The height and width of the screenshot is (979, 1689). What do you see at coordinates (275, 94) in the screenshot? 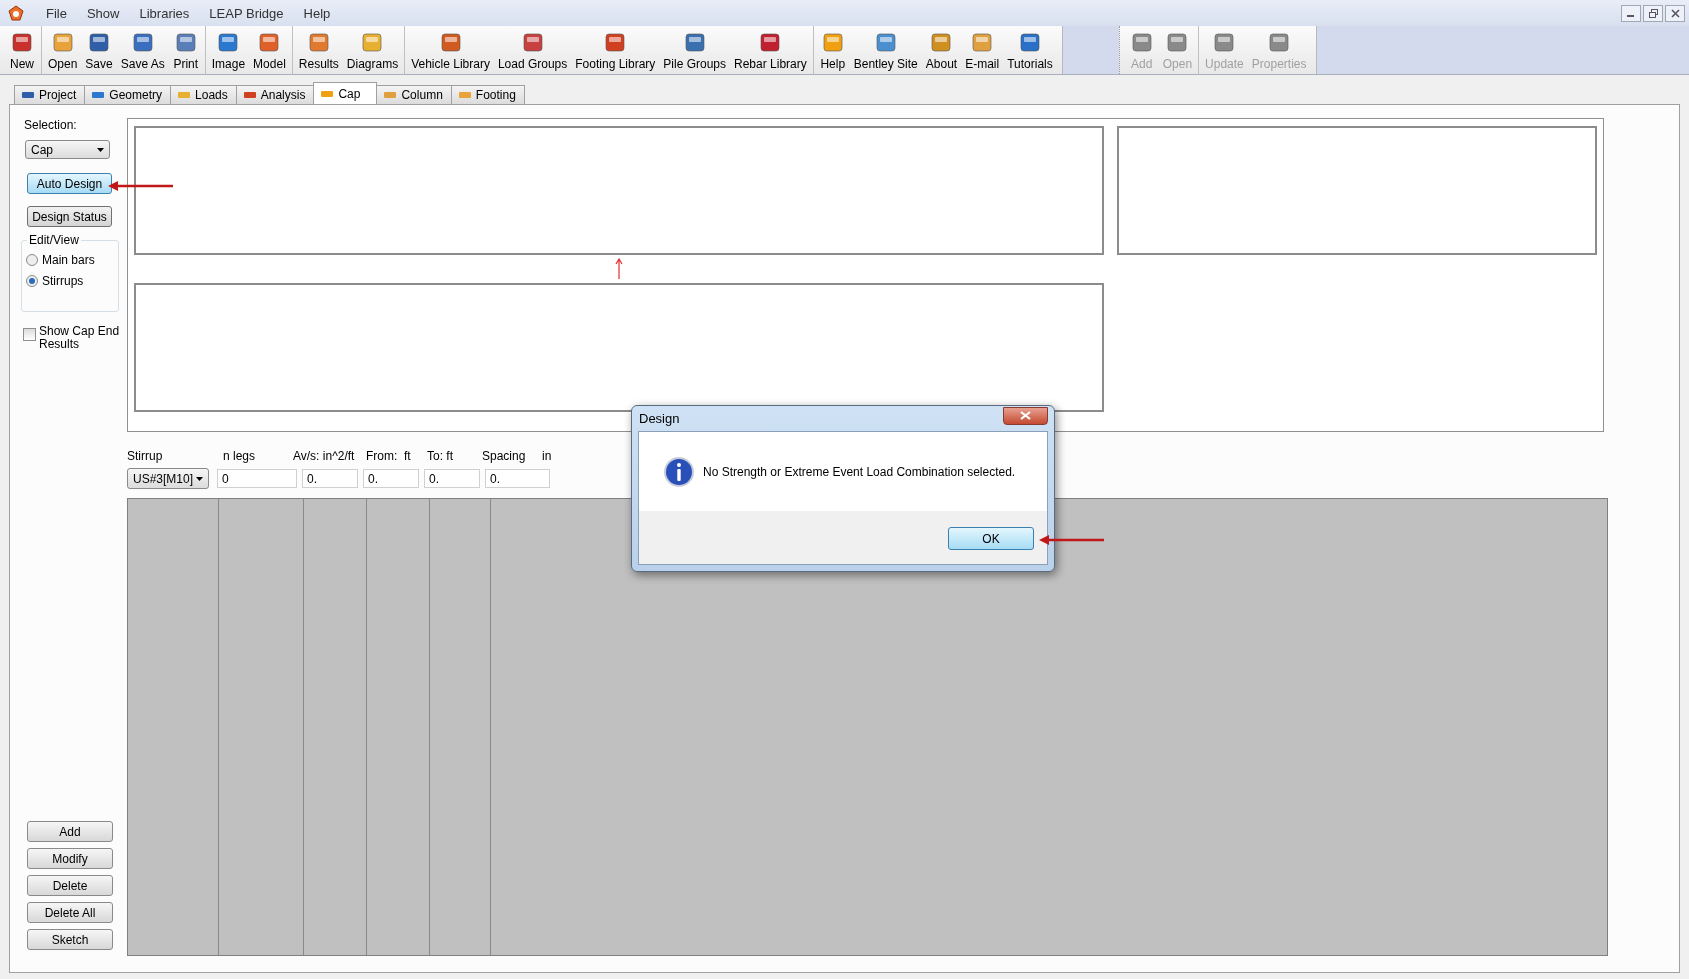
I see `tab: Analysis` at bounding box center [275, 94].